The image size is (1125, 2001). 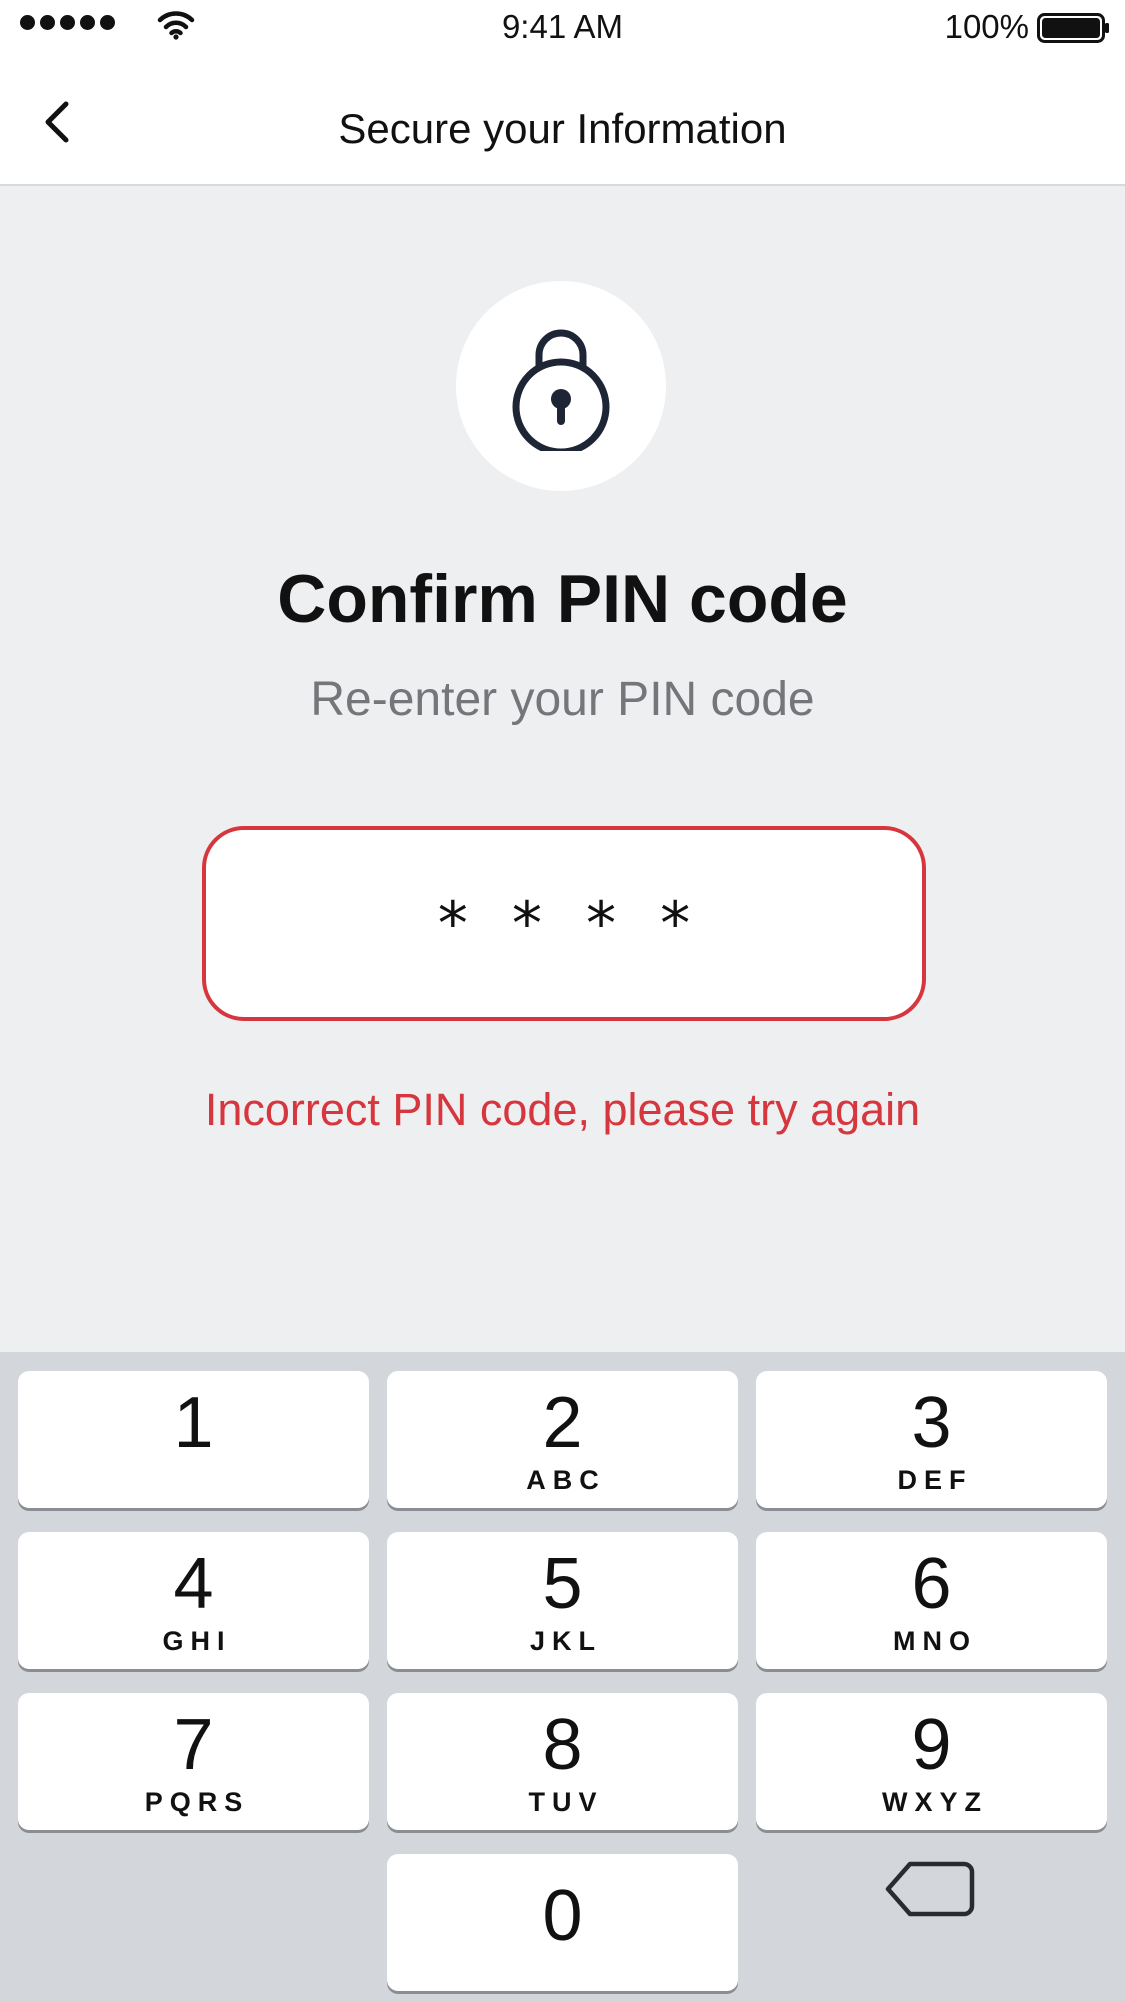 What do you see at coordinates (562, 1916) in the screenshot?
I see `key-digit: 0` at bounding box center [562, 1916].